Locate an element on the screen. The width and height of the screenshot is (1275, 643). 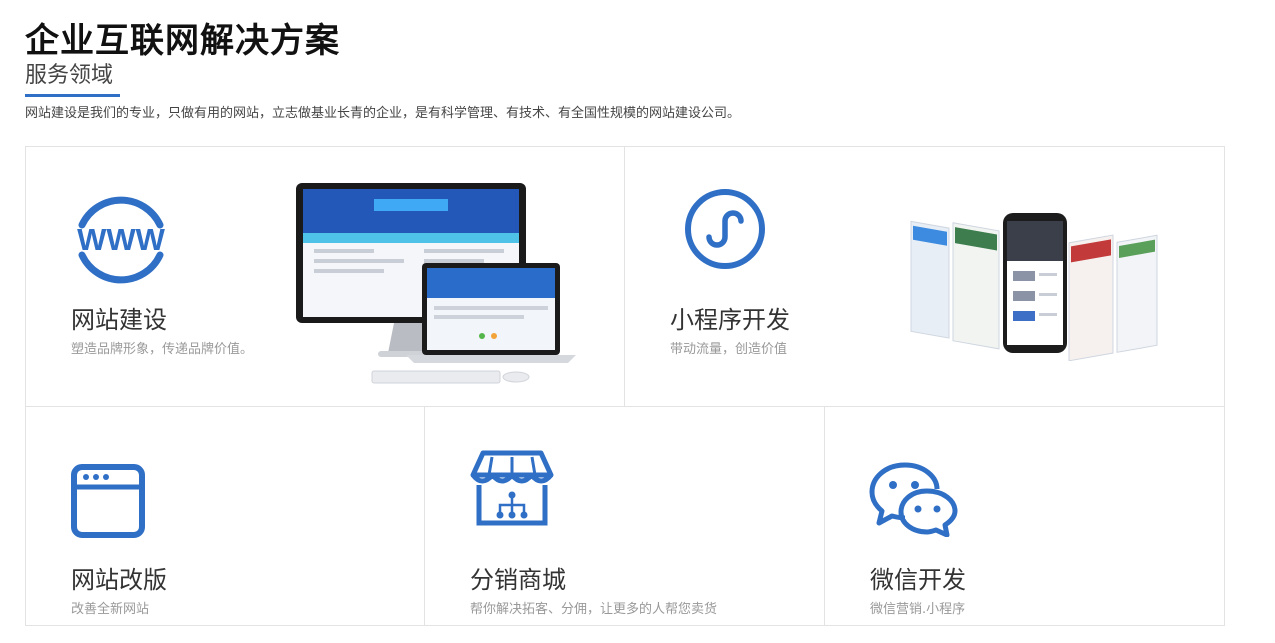
subtitle-underline is located at coordinates (72, 95).